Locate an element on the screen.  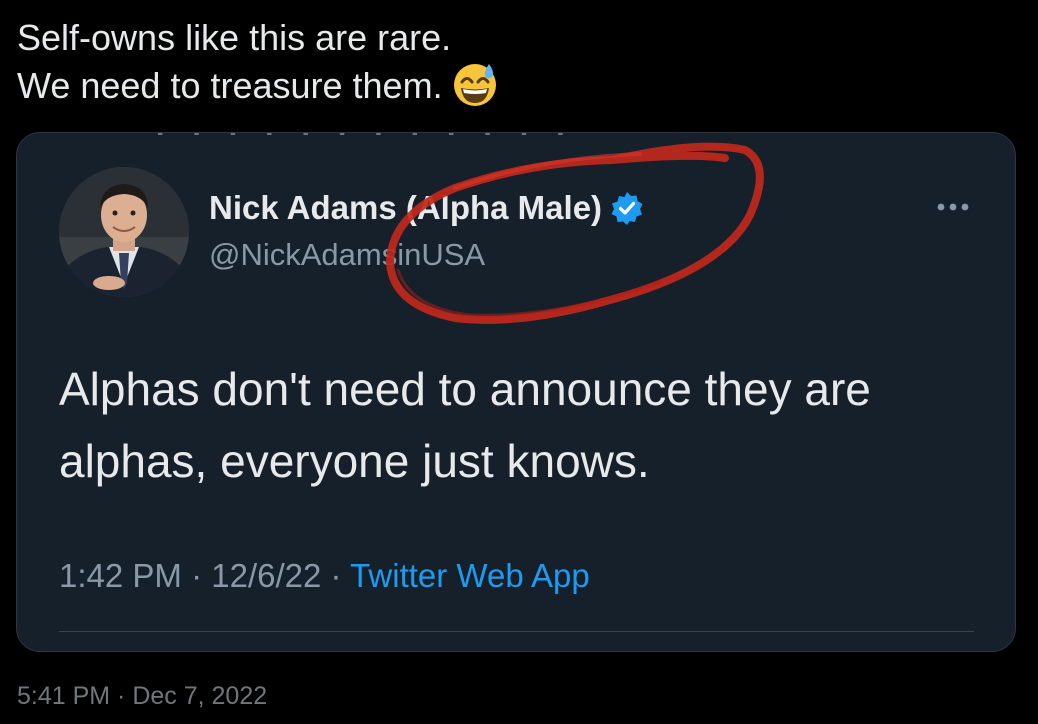
tweet-source-link: Twitter Web App is located at coordinates (470, 575).